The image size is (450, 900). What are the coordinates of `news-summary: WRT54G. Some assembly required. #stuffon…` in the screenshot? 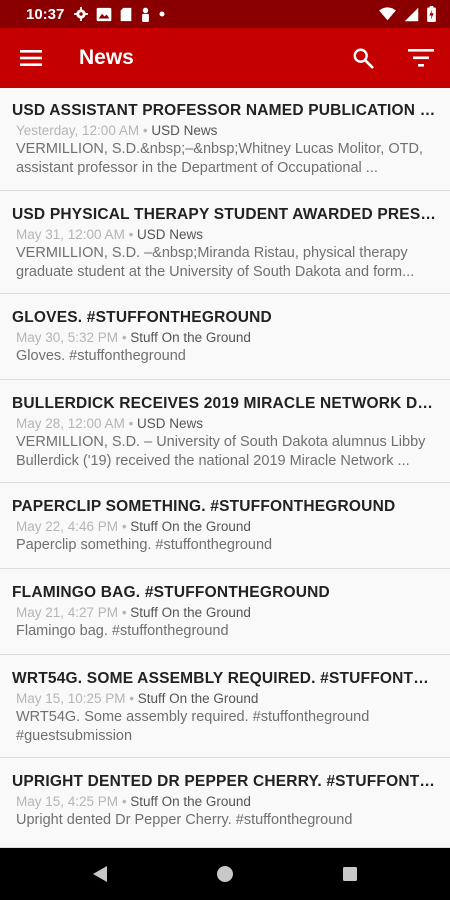 It's located at (193, 726).